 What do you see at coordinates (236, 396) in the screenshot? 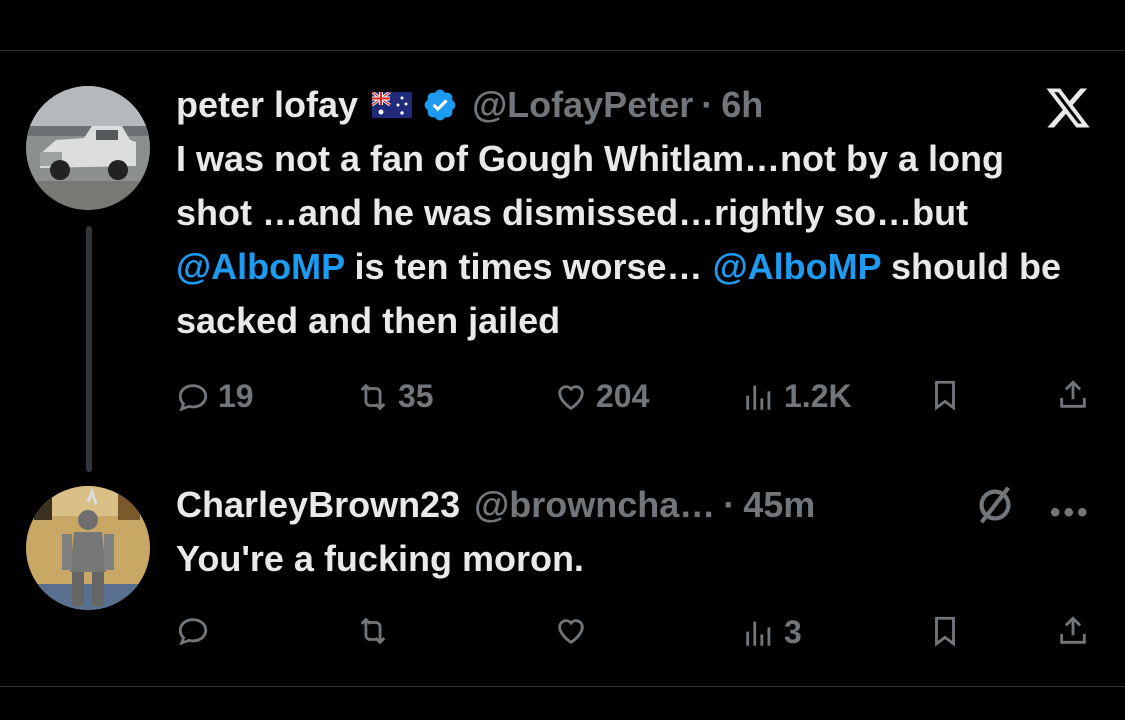
I see `reply-count: 19` at bounding box center [236, 396].